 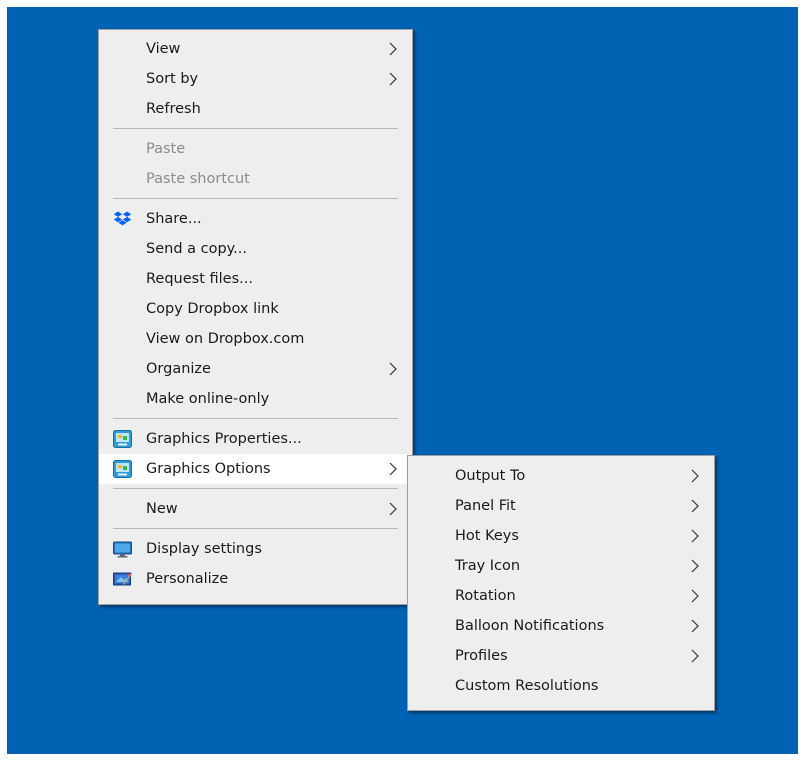 I want to click on menu-item-label: Hot Keys, so click(x=487, y=536).